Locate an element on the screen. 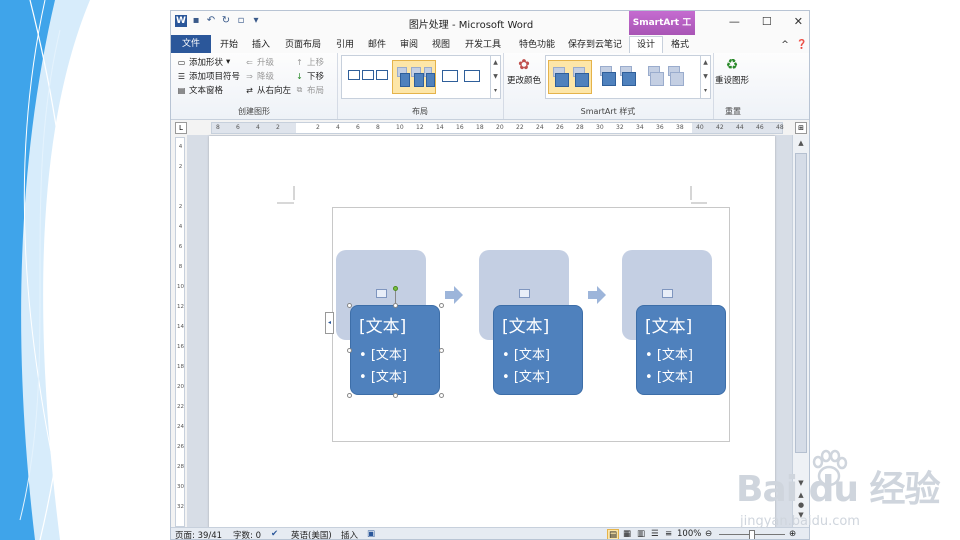 Image resolution: width=960 pixels, height=540 pixels. tab-format: 格式 is located at coordinates (680, 45).